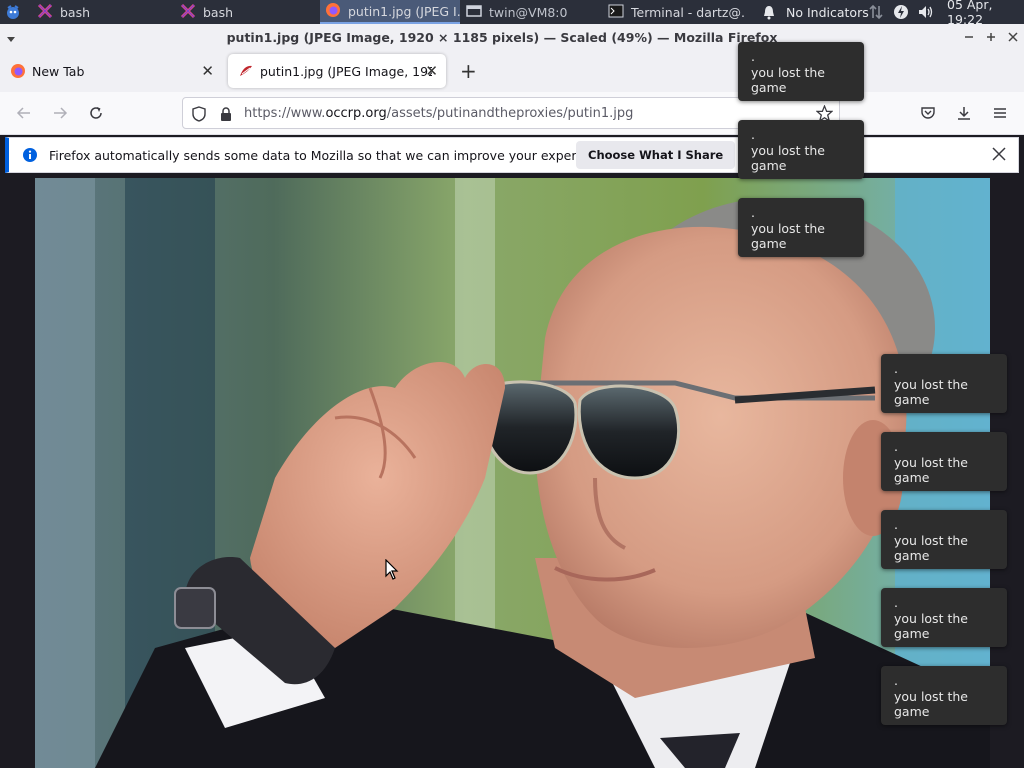 The width and height of the screenshot is (1024, 768). I want to click on window-icon, so click(474, 12).